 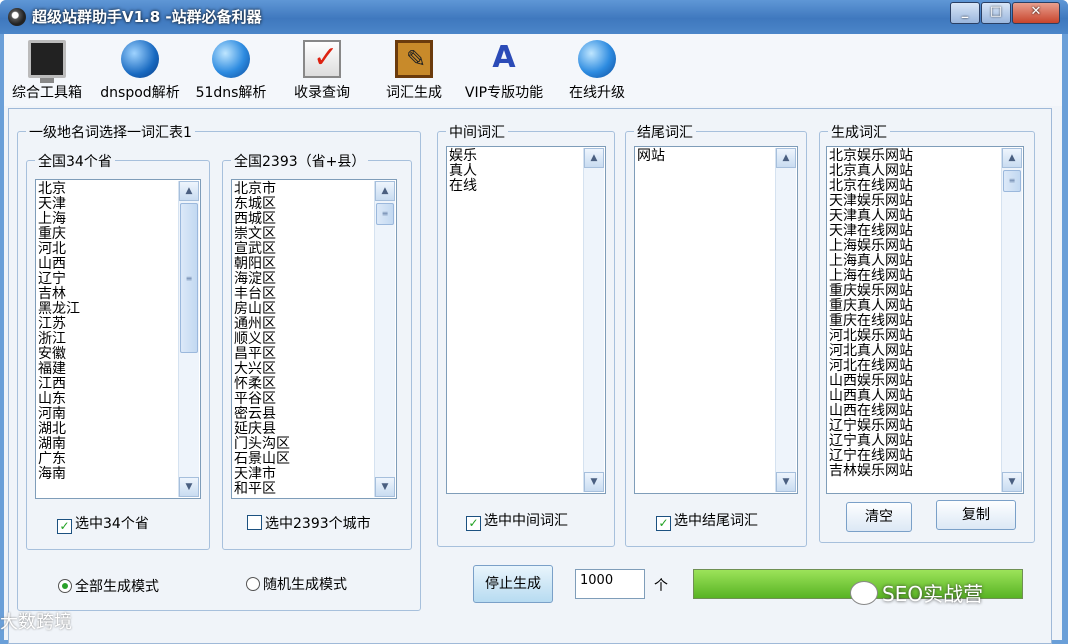 I want to click on output-word-item: 辽宁真人网站, so click(x=915, y=441).